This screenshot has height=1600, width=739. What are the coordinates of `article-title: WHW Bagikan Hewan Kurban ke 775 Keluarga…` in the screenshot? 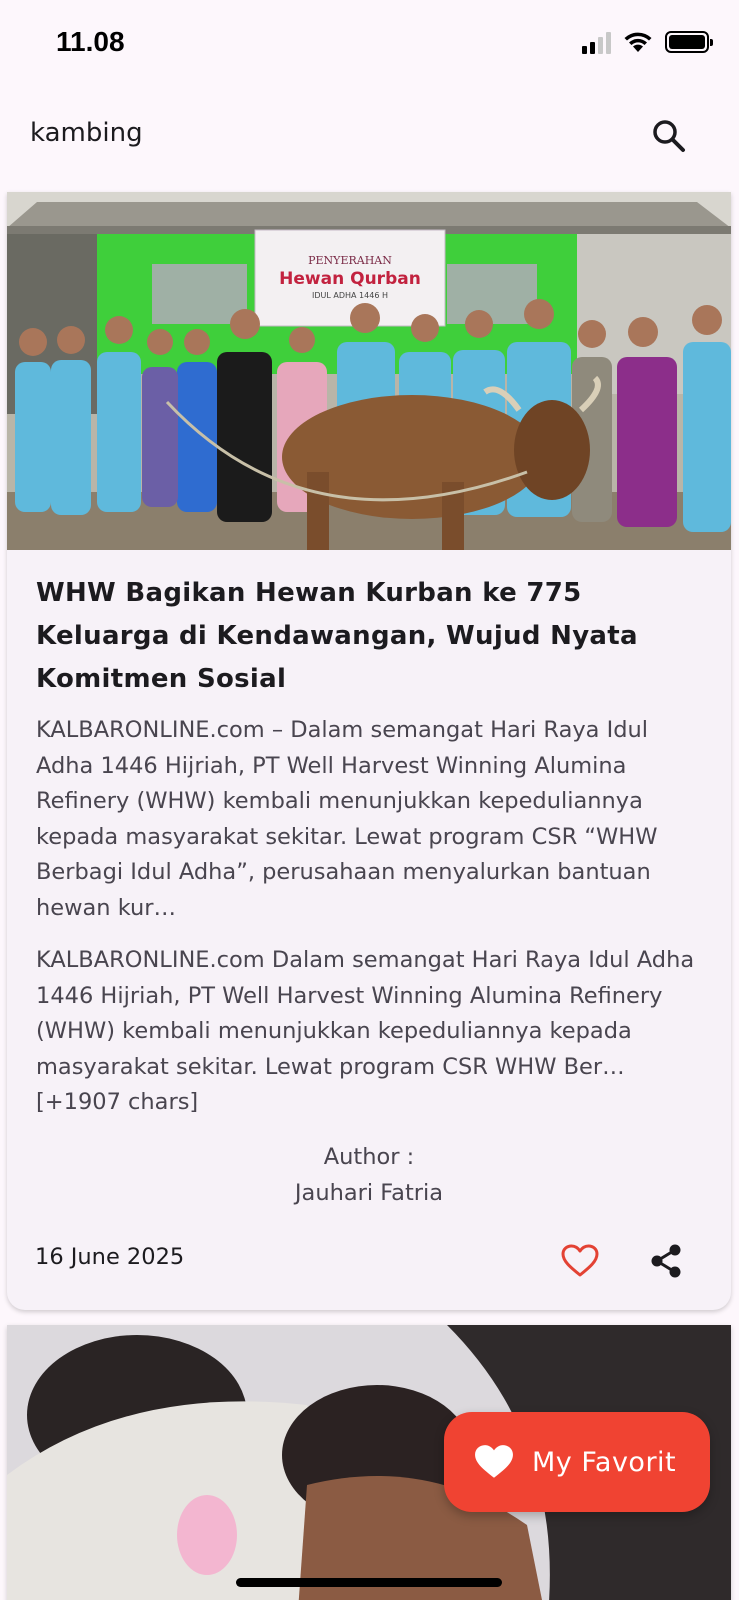 It's located at (369, 636).